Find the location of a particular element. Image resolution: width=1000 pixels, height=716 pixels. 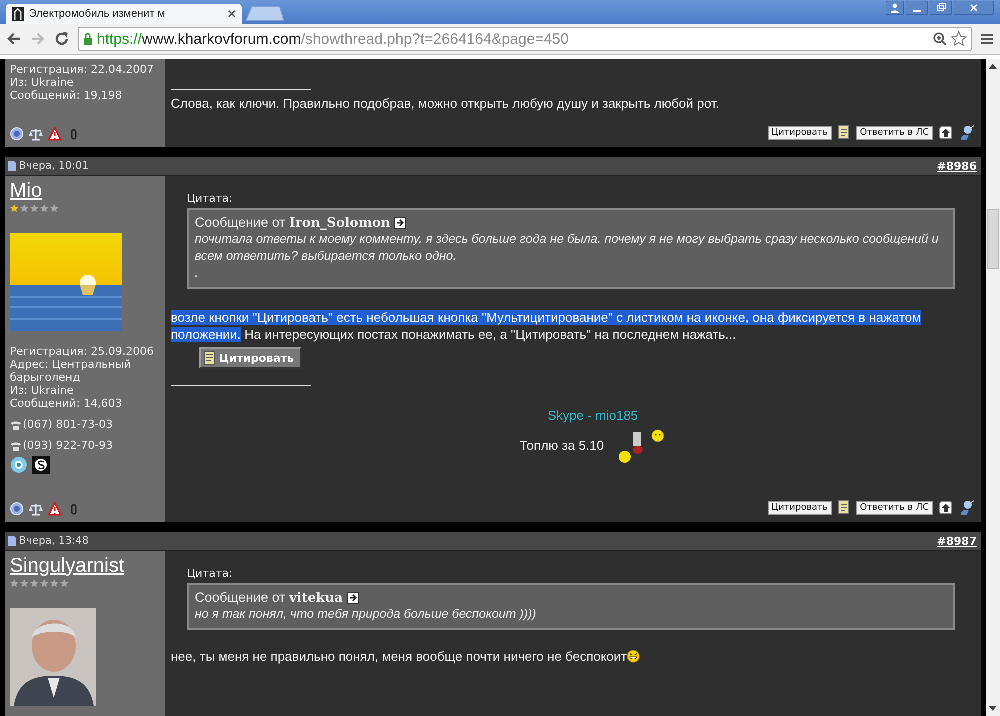

reload-icon is located at coordinates (62, 39).